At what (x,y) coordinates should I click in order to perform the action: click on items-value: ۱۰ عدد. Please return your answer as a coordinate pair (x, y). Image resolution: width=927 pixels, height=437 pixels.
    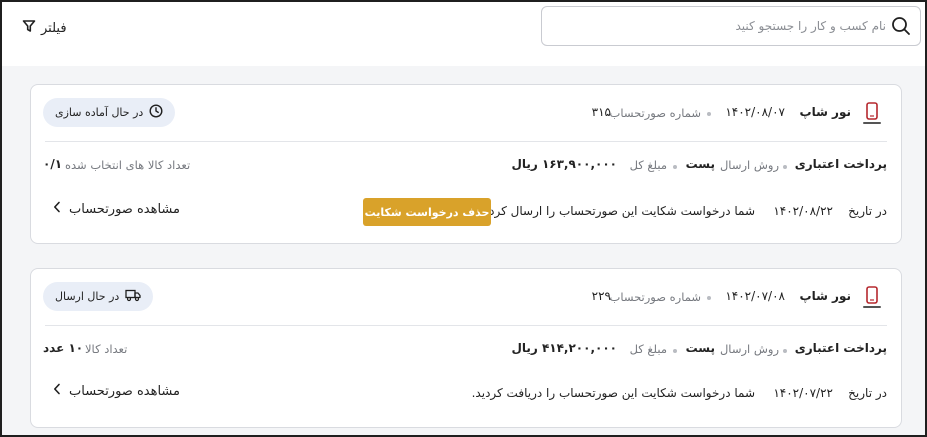
    Looking at the image, I should click on (63, 348).